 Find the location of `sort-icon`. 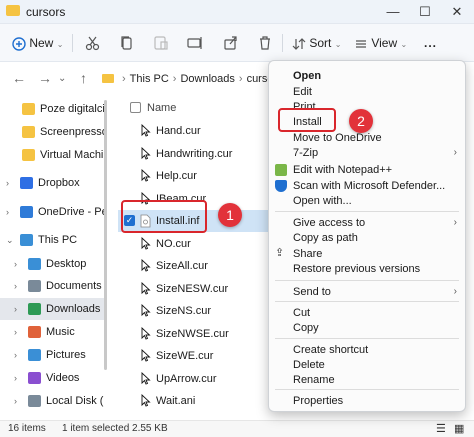

sort-icon is located at coordinates (299, 43).